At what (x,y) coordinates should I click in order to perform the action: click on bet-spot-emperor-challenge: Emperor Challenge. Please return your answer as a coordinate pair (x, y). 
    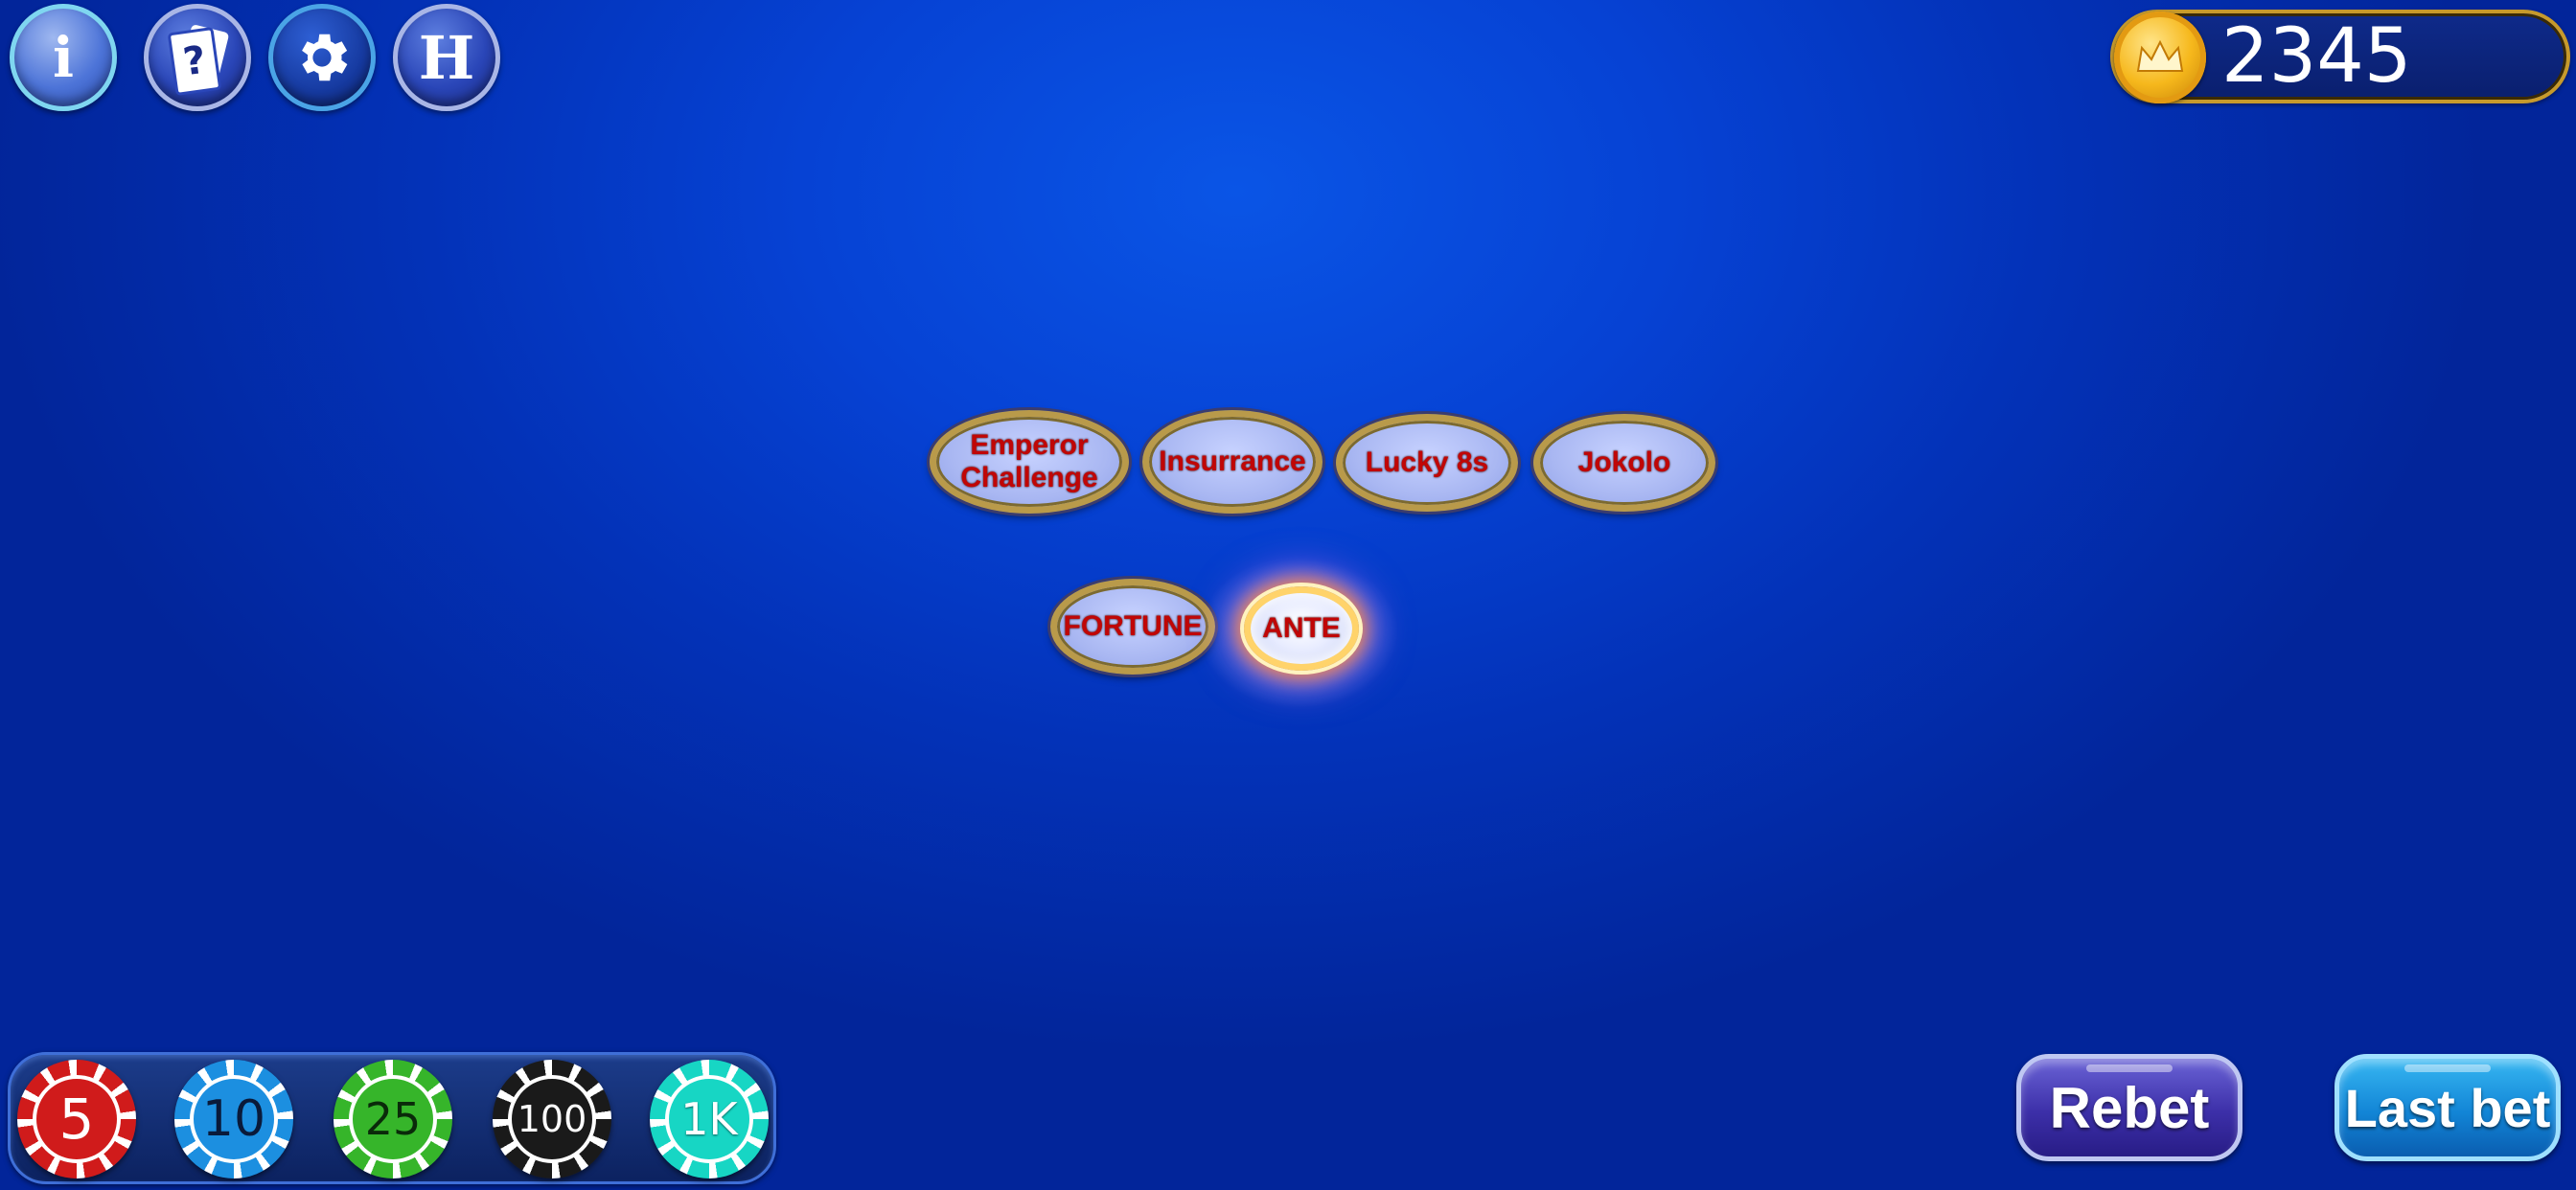
    Looking at the image, I should click on (1029, 462).